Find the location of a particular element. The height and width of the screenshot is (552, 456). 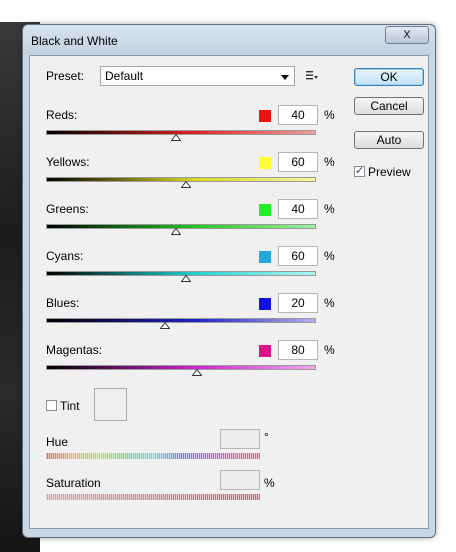

hue-slider is located at coordinates (153, 456).